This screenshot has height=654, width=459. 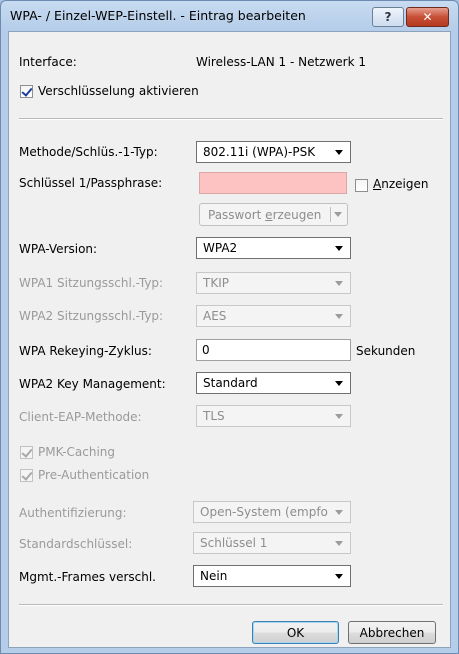 I want to click on ok-button: OK, so click(x=295, y=632).